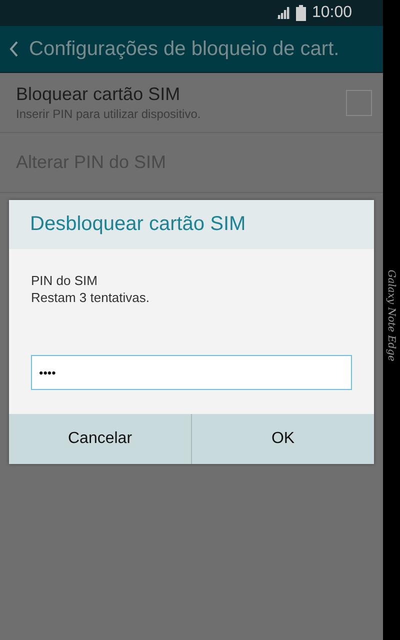 Image resolution: width=400 pixels, height=640 pixels. What do you see at coordinates (283, 13) in the screenshot?
I see `signal-icon` at bounding box center [283, 13].